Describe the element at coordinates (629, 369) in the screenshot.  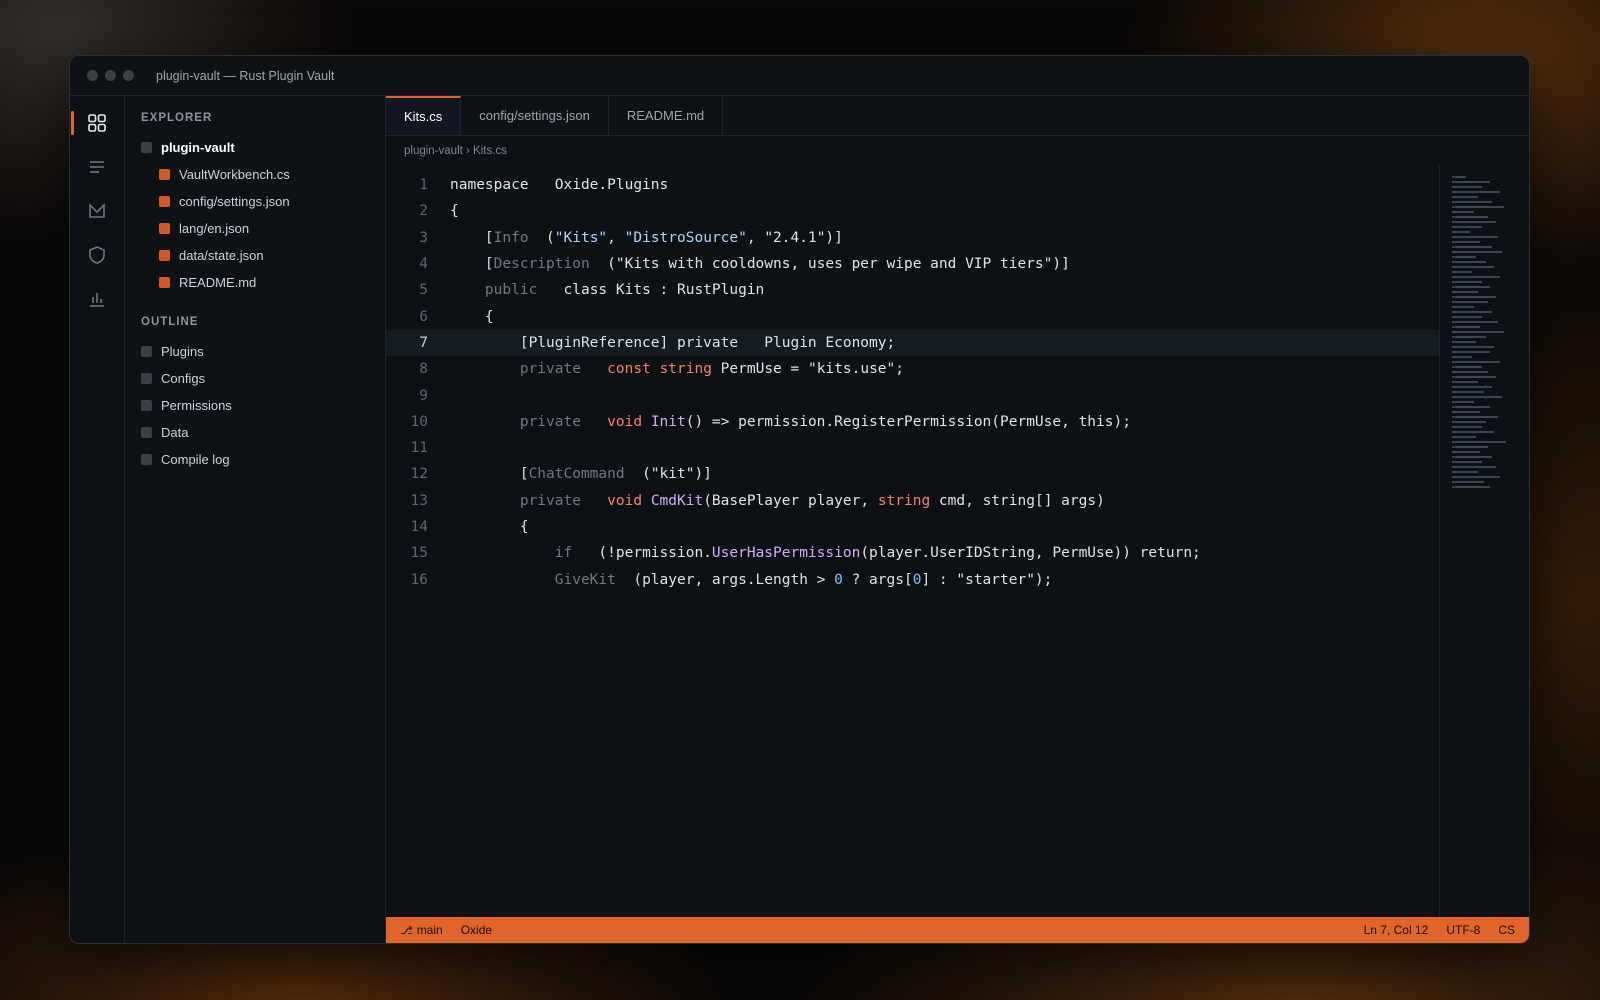
I see `code-token: const` at that location.